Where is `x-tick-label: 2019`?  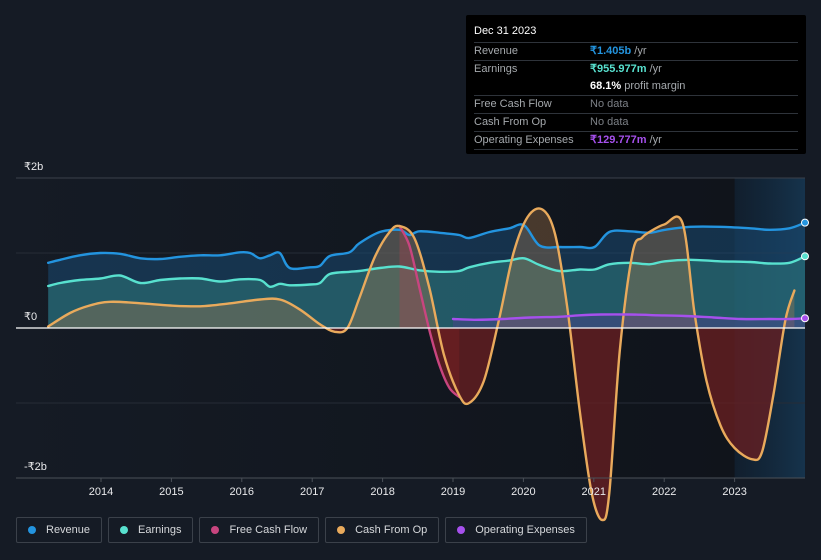
x-tick-label: 2019 is located at coordinates (453, 492).